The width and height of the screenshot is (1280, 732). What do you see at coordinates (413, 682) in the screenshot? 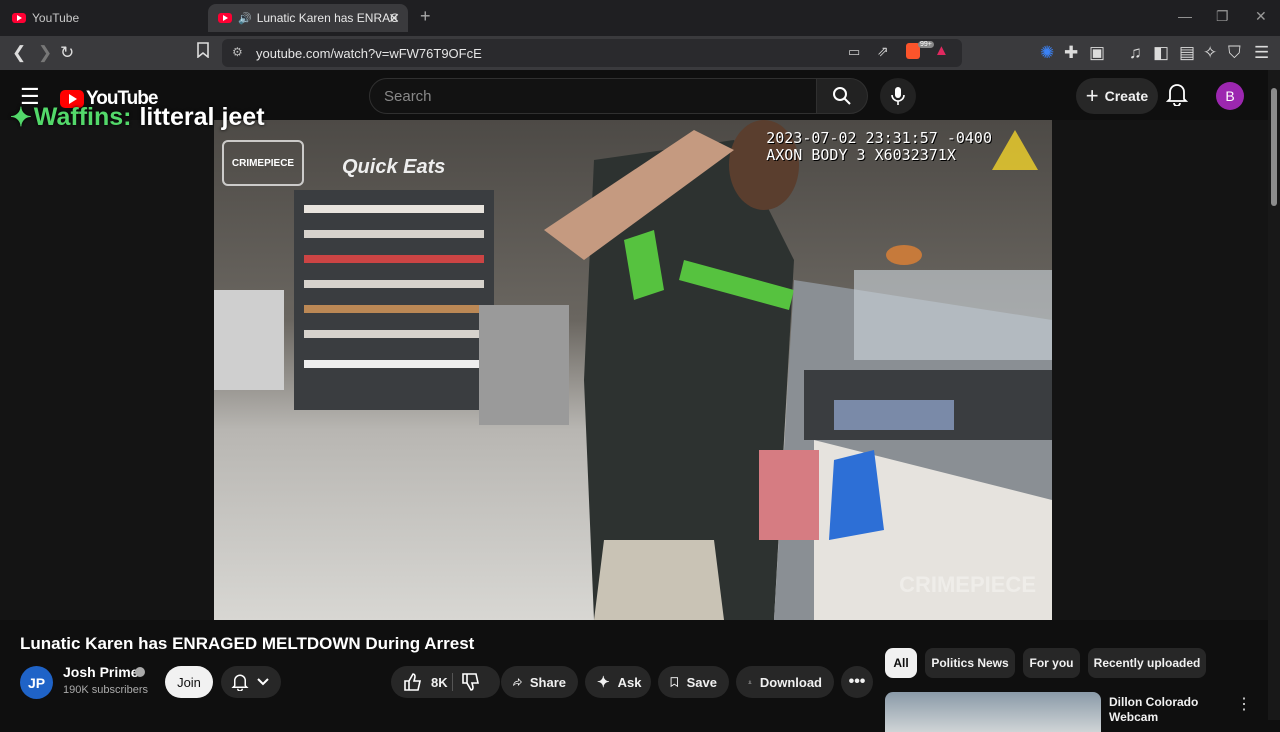
I see `thumbs-up-icon` at bounding box center [413, 682].